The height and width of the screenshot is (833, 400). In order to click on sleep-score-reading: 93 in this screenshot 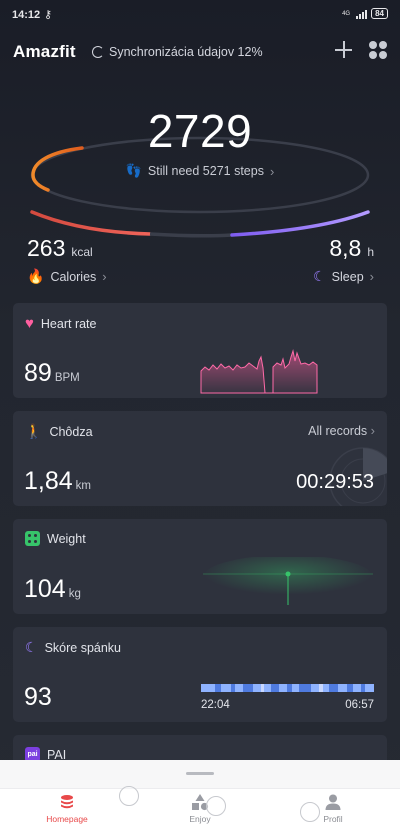, I will do `click(38, 697)`.